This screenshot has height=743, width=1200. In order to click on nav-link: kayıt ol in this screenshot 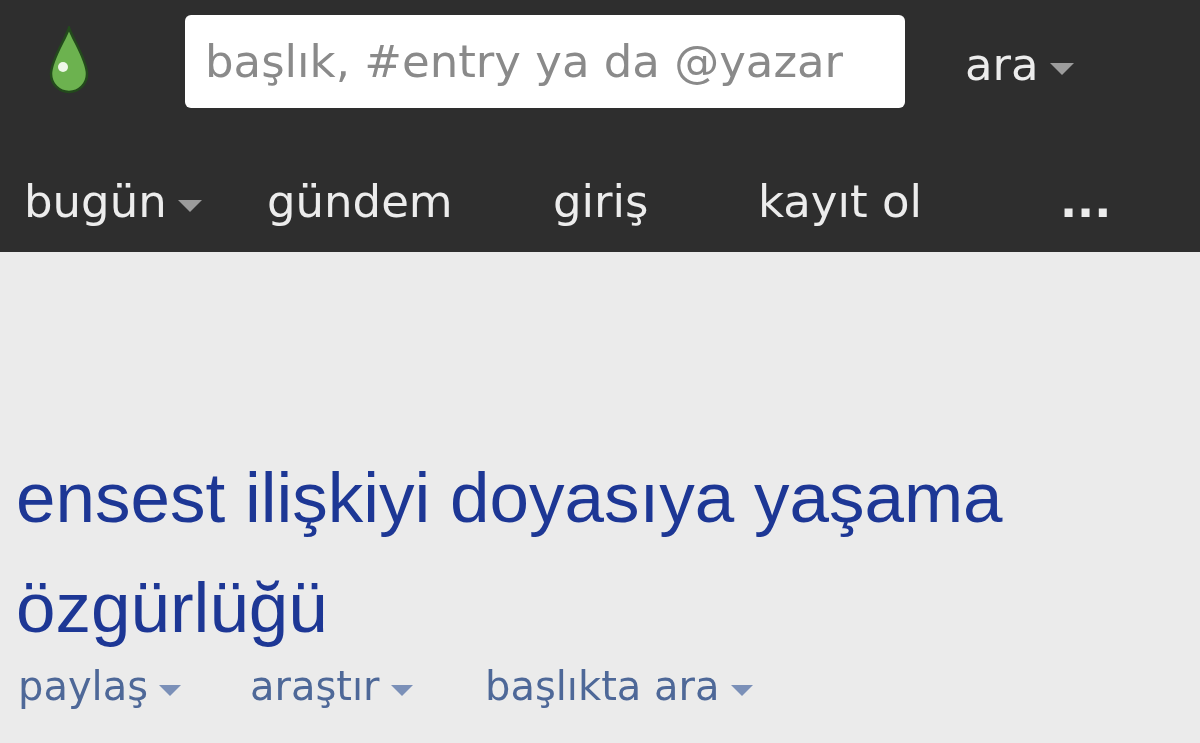, I will do `click(840, 201)`.